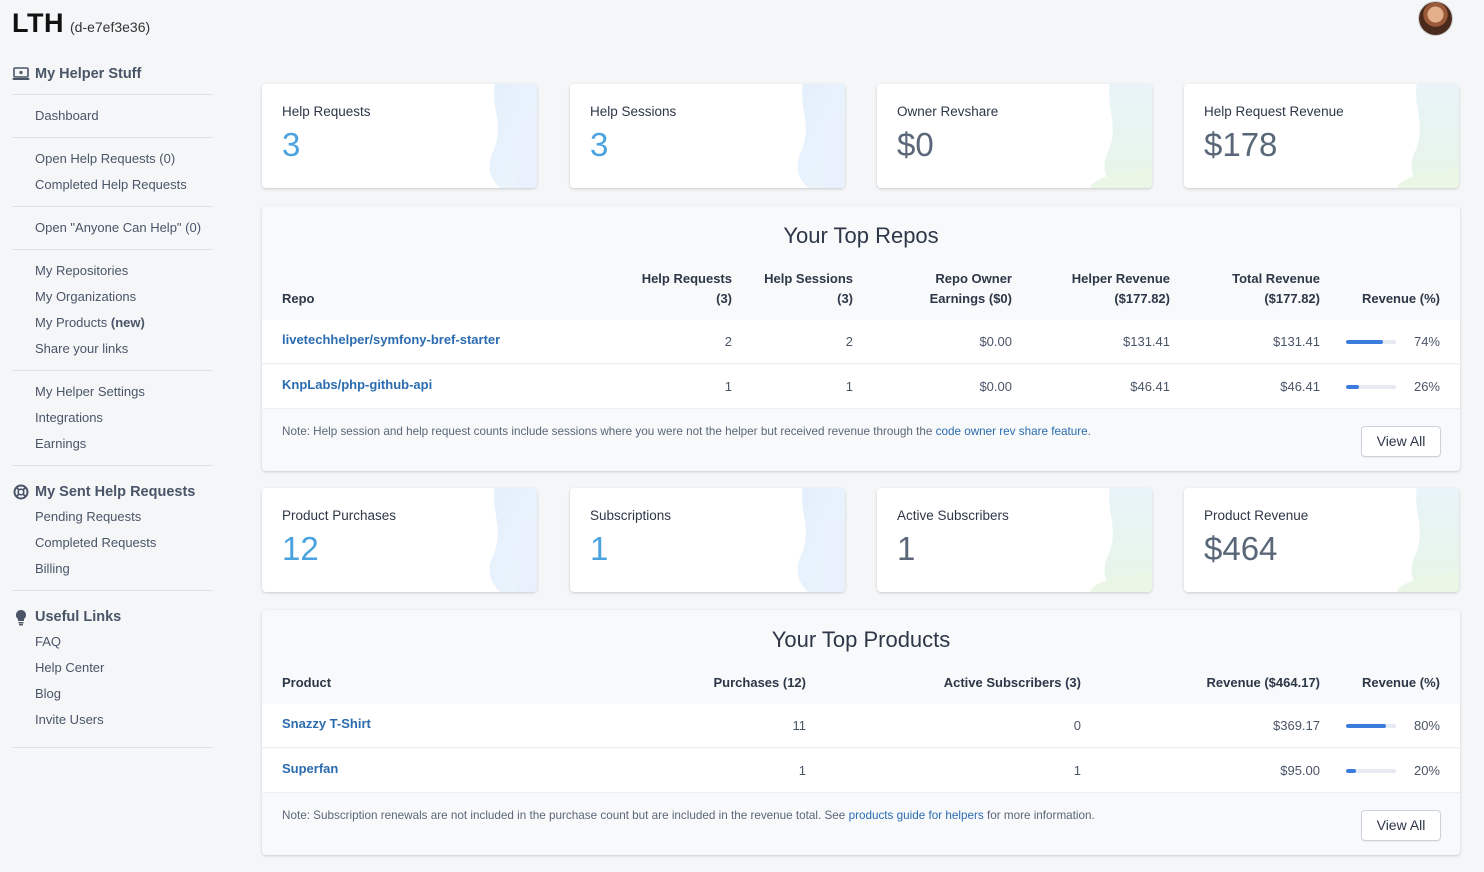 This screenshot has width=1484, height=872. Describe the element at coordinates (112, 297) in the screenshot. I see `sidebar-item-organizations: My Organizations` at that location.